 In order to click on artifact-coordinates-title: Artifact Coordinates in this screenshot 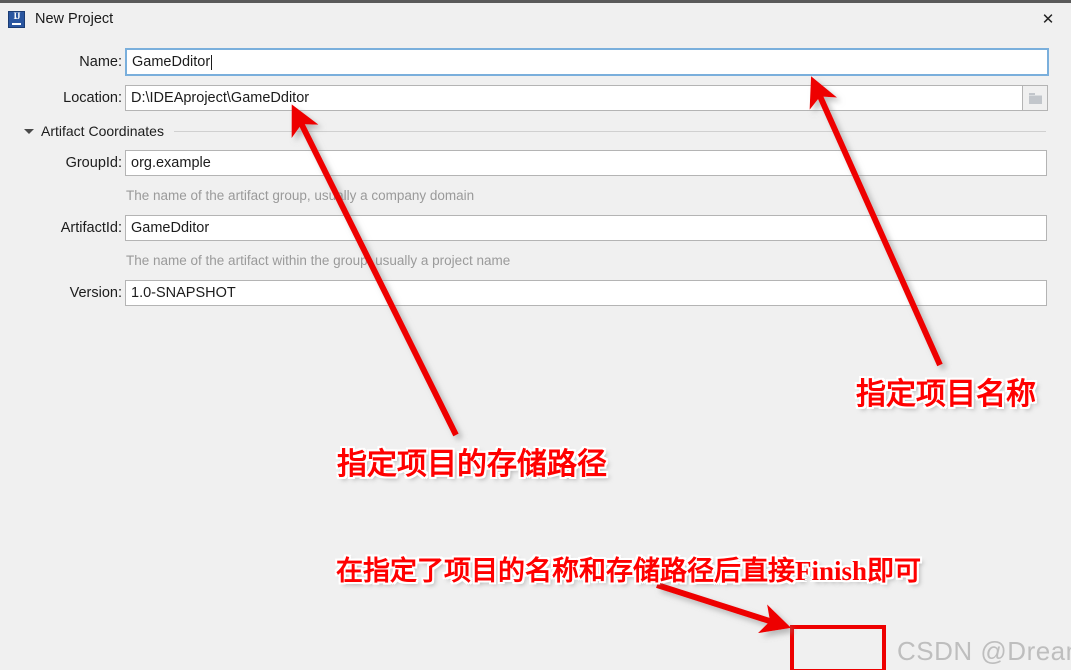, I will do `click(102, 131)`.